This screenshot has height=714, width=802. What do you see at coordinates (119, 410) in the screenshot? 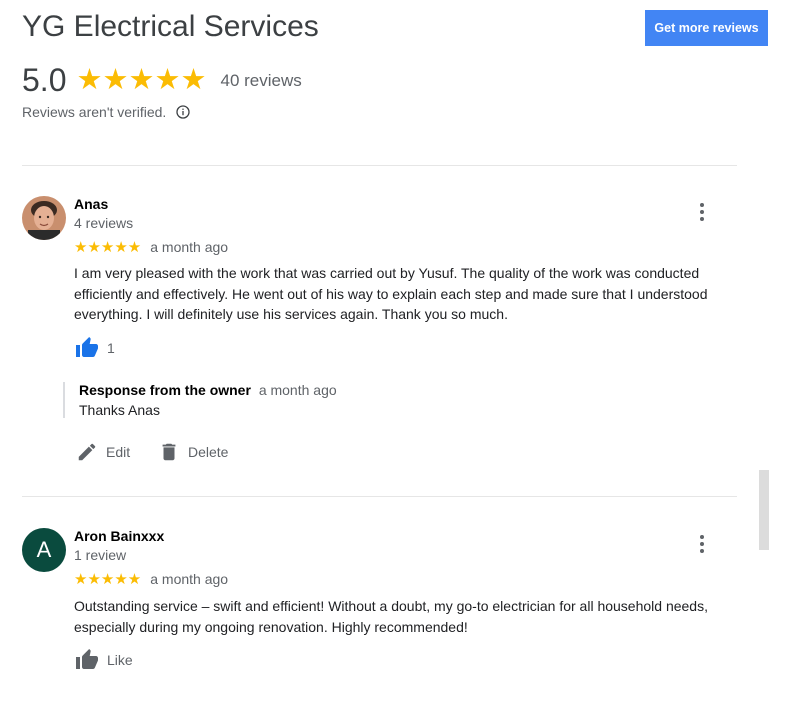
I see `owner-response-text: Thanks Anas` at bounding box center [119, 410].